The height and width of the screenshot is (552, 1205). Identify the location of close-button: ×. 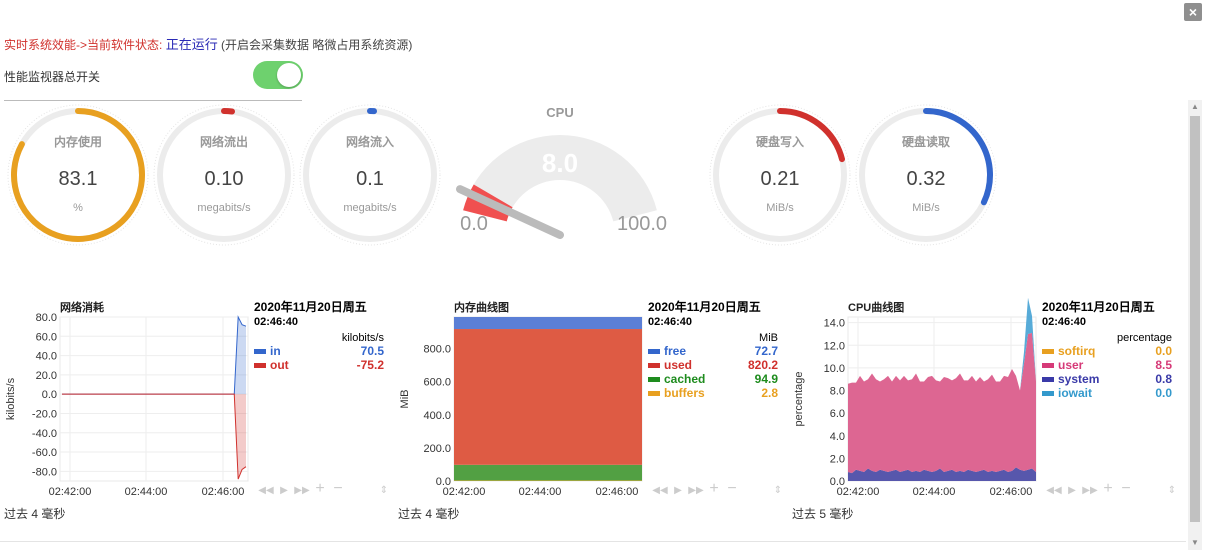
(1193, 12).